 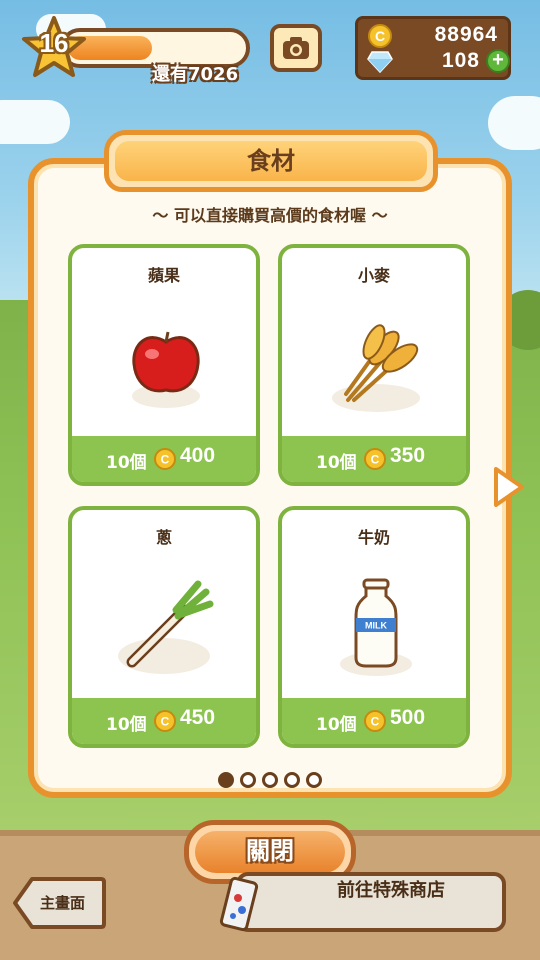 I want to click on price-bar: 10個 C 350, so click(x=374, y=459).